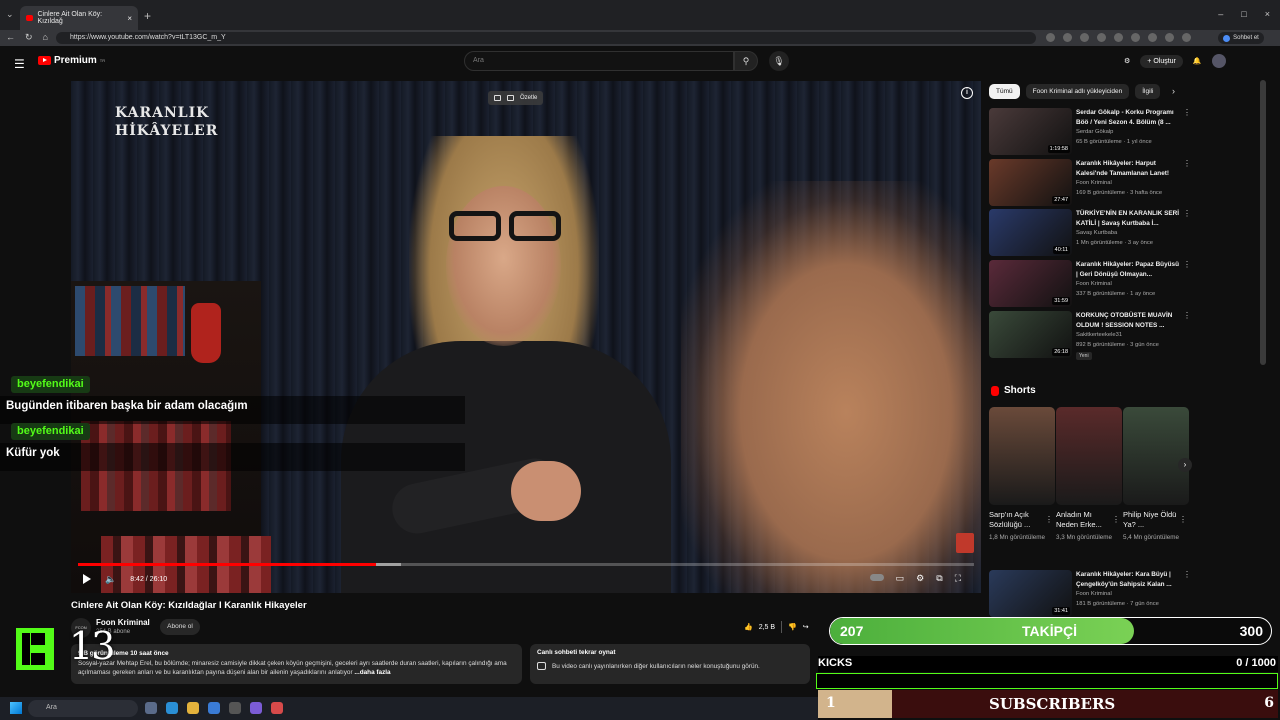  Describe the element at coordinates (767, 627) in the screenshot. I see `like-count: 2,5 B` at that location.